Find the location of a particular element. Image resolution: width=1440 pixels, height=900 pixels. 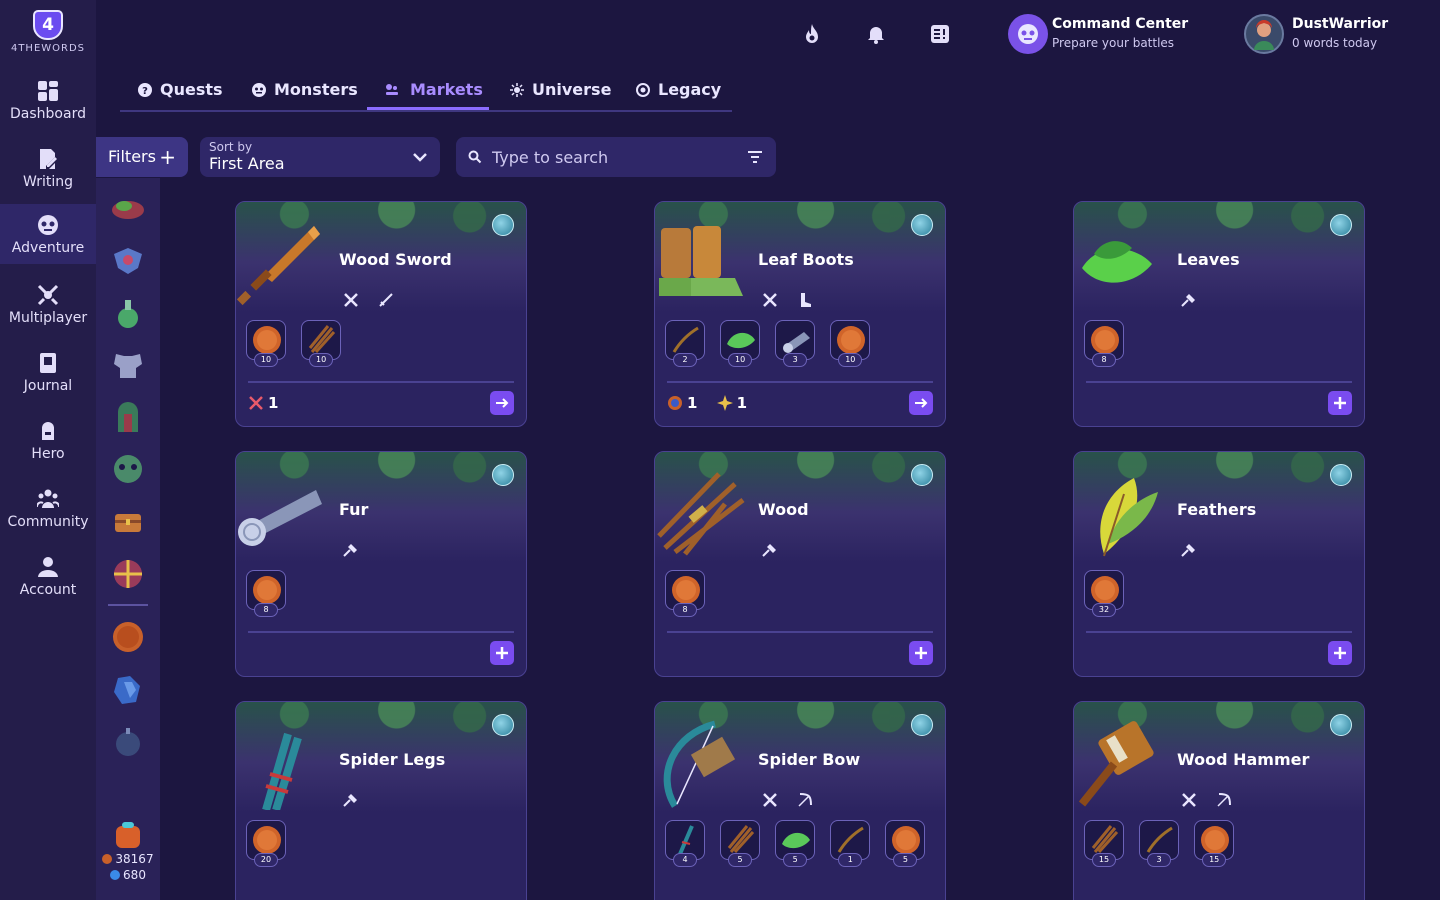

treasure-chest-icon is located at coordinates (128, 521).